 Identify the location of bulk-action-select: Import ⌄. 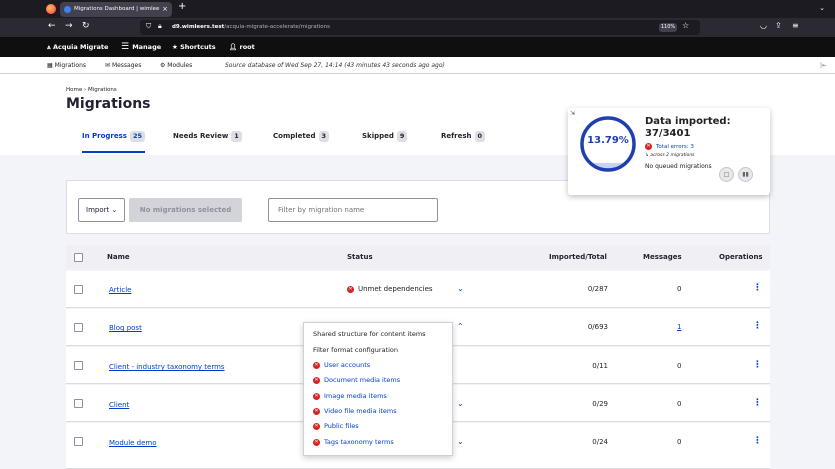
(101, 210).